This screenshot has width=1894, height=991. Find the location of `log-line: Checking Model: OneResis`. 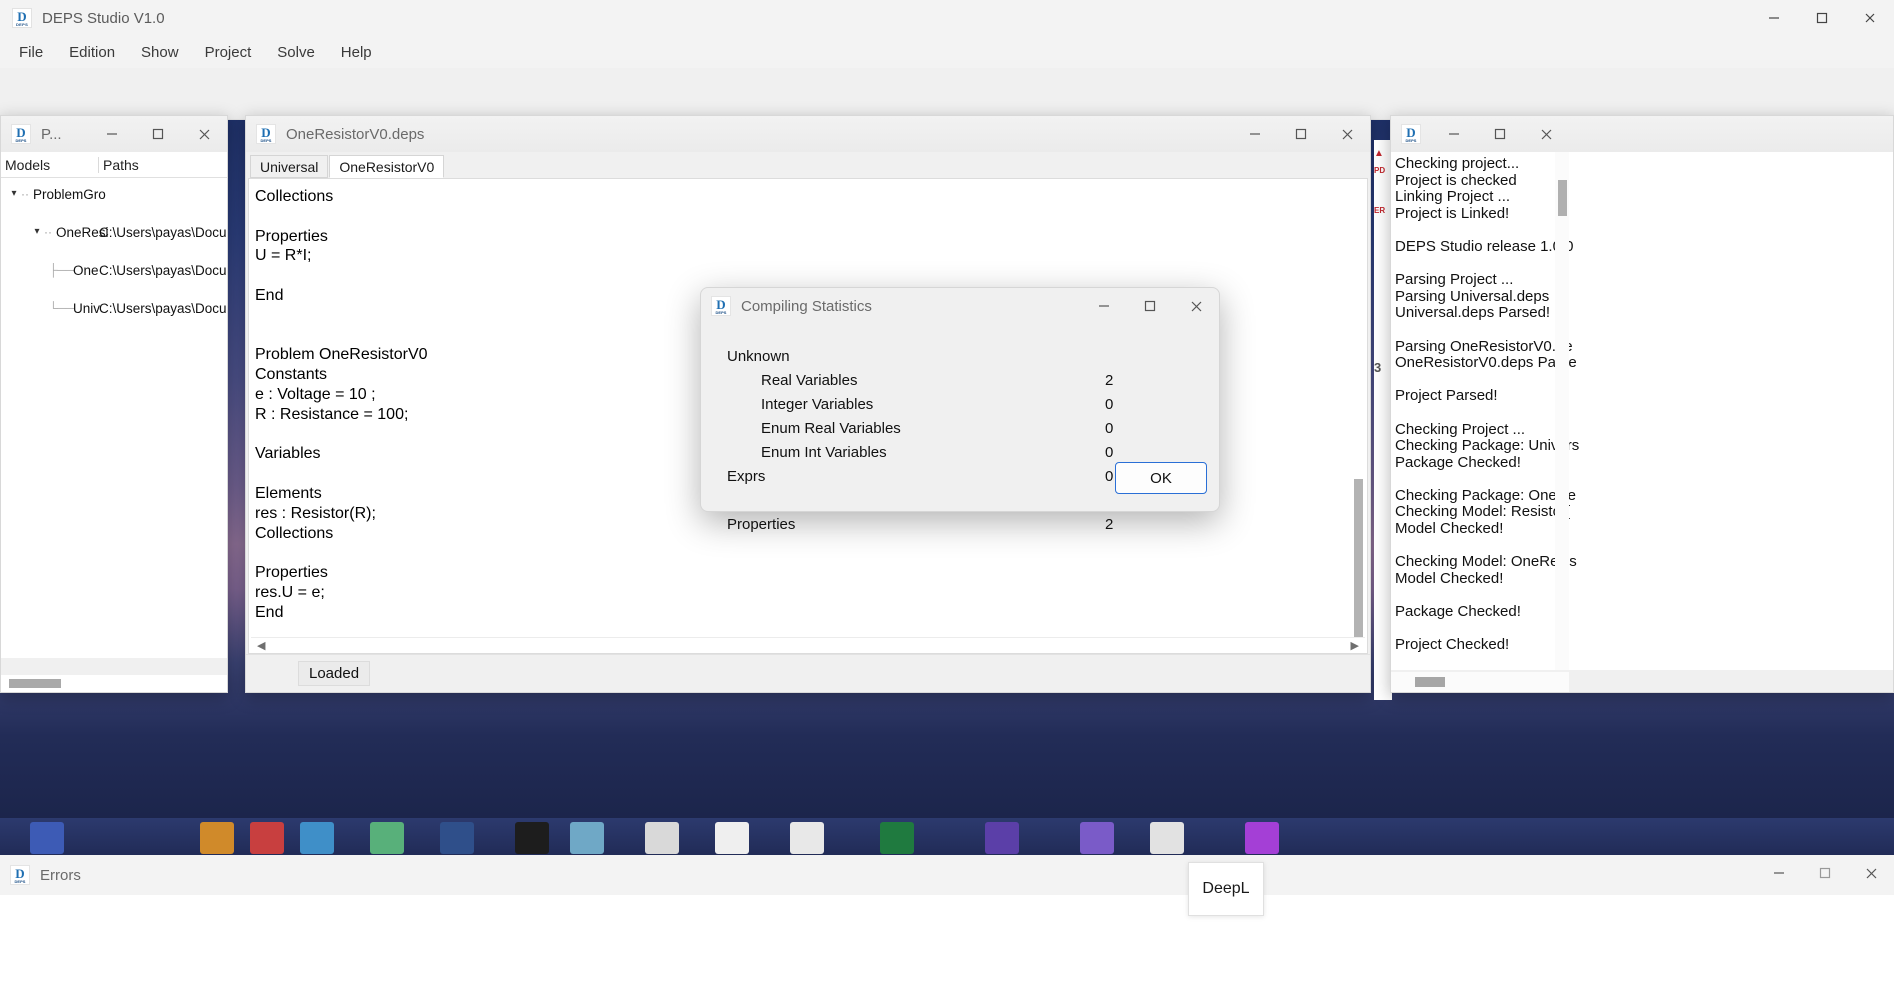

log-line: Checking Model: OneResis is located at coordinates (1486, 562).